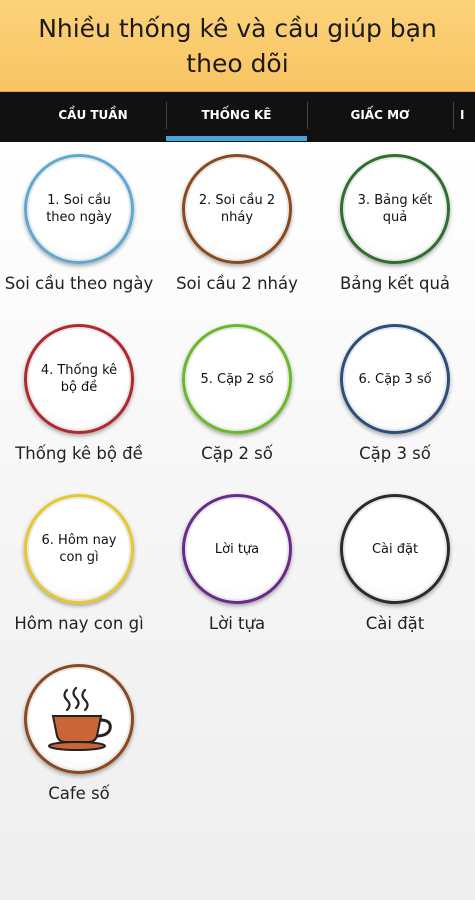 This screenshot has height=900, width=475. I want to click on menu-caption: Cài đặt, so click(395, 623).